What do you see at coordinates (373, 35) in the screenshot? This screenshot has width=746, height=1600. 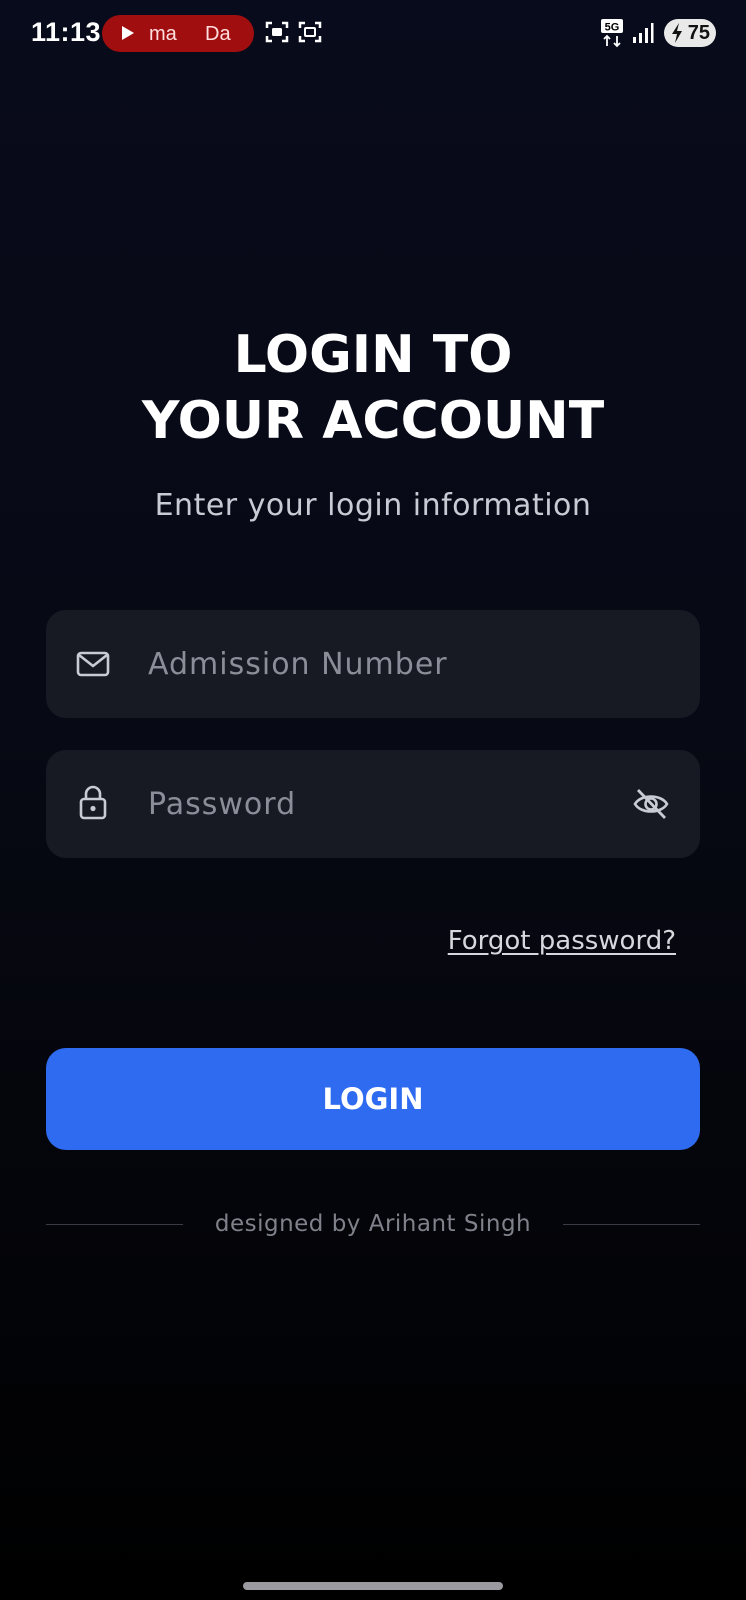 I see `status-bar: 11:13 ma Da 5G 75` at bounding box center [373, 35].